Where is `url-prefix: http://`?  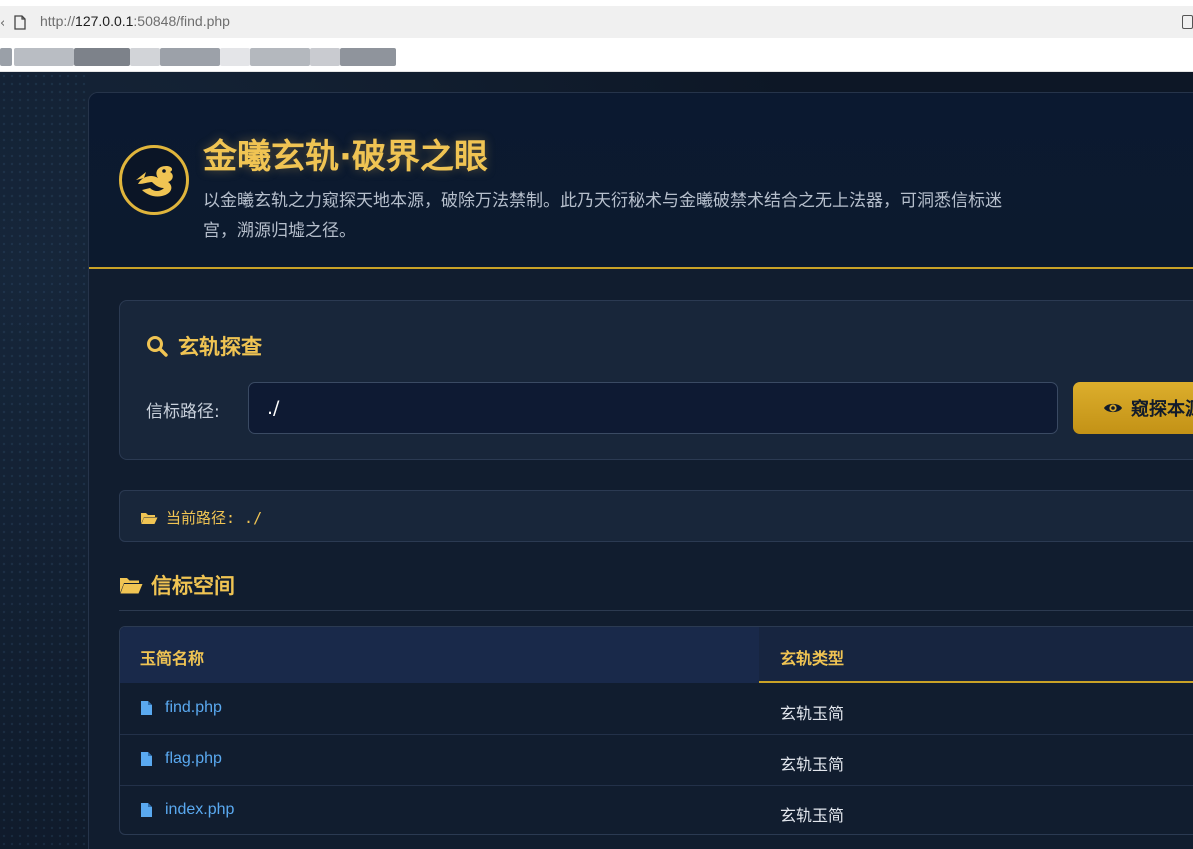 url-prefix: http:// is located at coordinates (58, 21).